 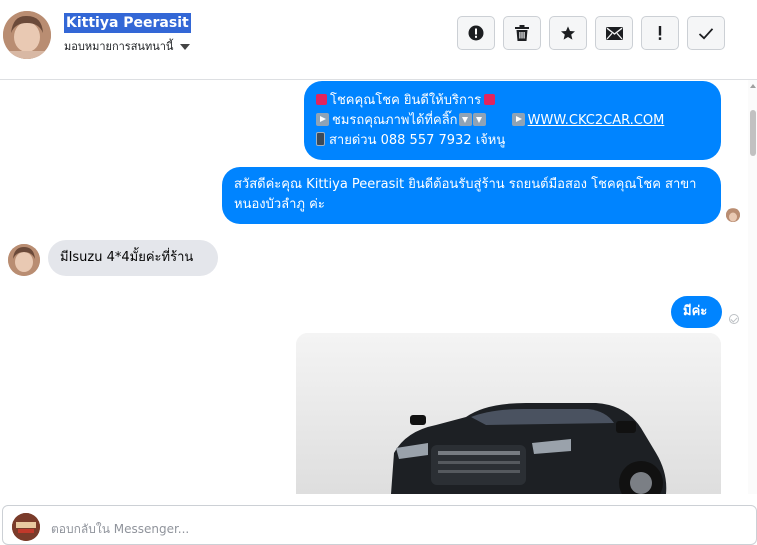 What do you see at coordinates (127, 23) in the screenshot?
I see `contact-name: Kittiya Peerasit` at bounding box center [127, 23].